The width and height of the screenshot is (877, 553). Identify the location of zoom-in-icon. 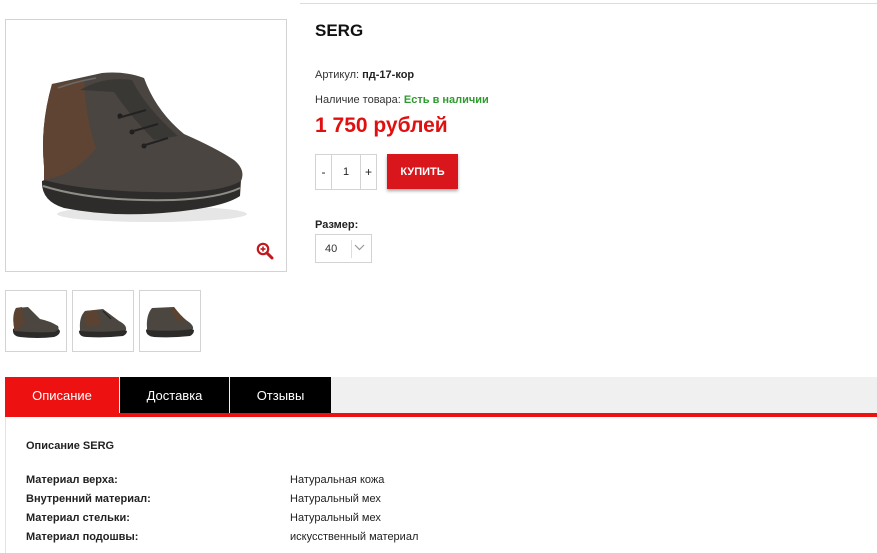
(265, 251).